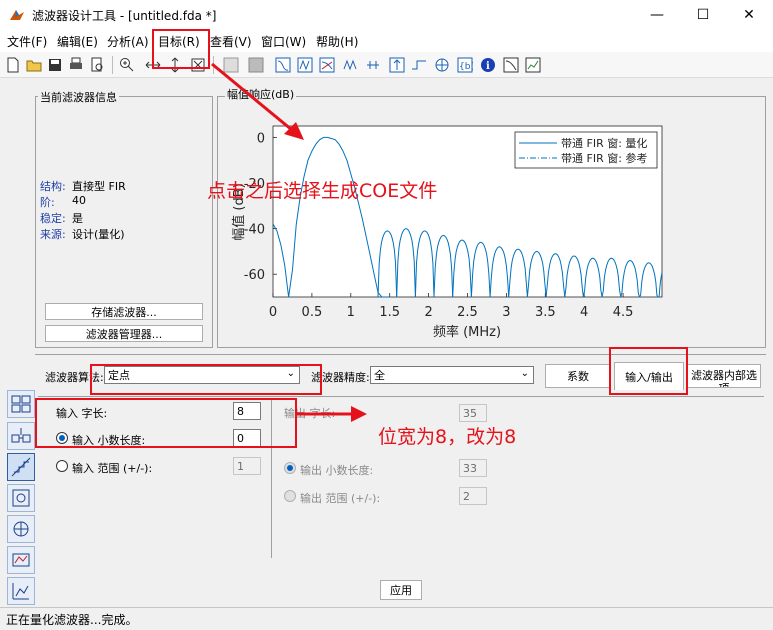 This screenshot has height=630, width=773. What do you see at coordinates (124, 16) in the screenshot?
I see `window-title: 滤波器设计工具 - [untitled.fda *]` at bounding box center [124, 16].